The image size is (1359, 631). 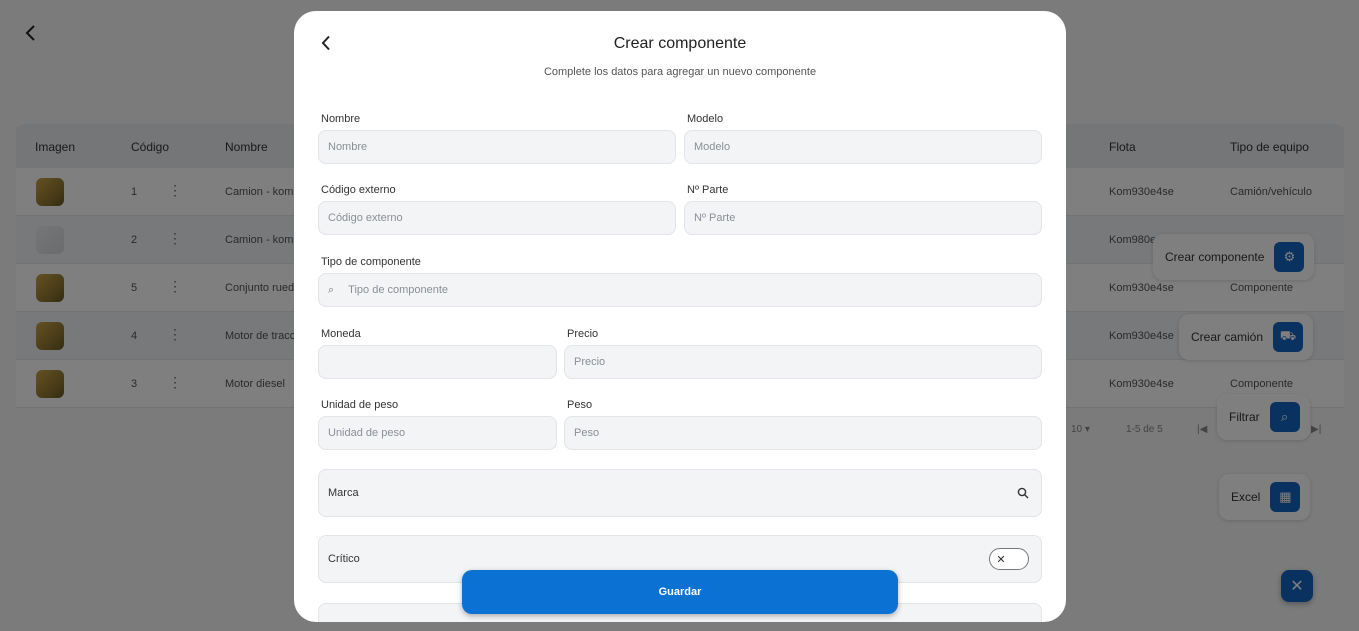 What do you see at coordinates (708, 190) in the screenshot?
I see `n-parte-label: Nº Parte` at bounding box center [708, 190].